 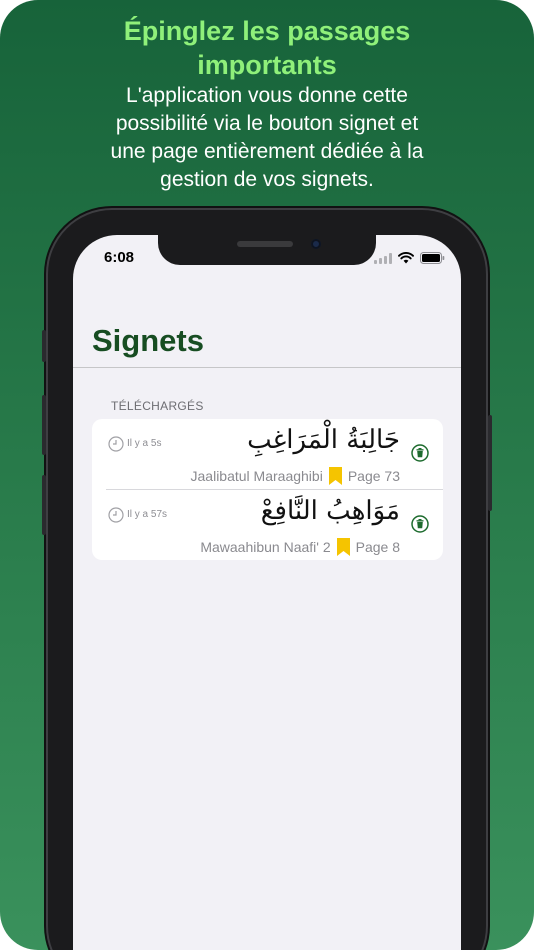 I want to click on signal-icon, so click(x=383, y=258).